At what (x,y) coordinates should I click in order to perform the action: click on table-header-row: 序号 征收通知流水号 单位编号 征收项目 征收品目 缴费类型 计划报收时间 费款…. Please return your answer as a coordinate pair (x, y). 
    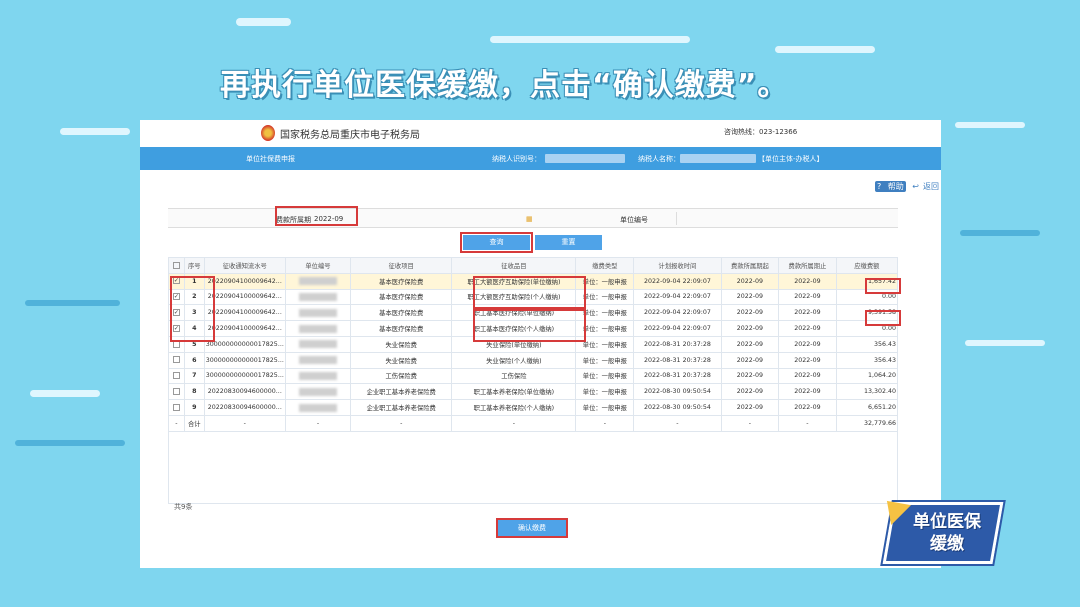
    Looking at the image, I should click on (533, 265).